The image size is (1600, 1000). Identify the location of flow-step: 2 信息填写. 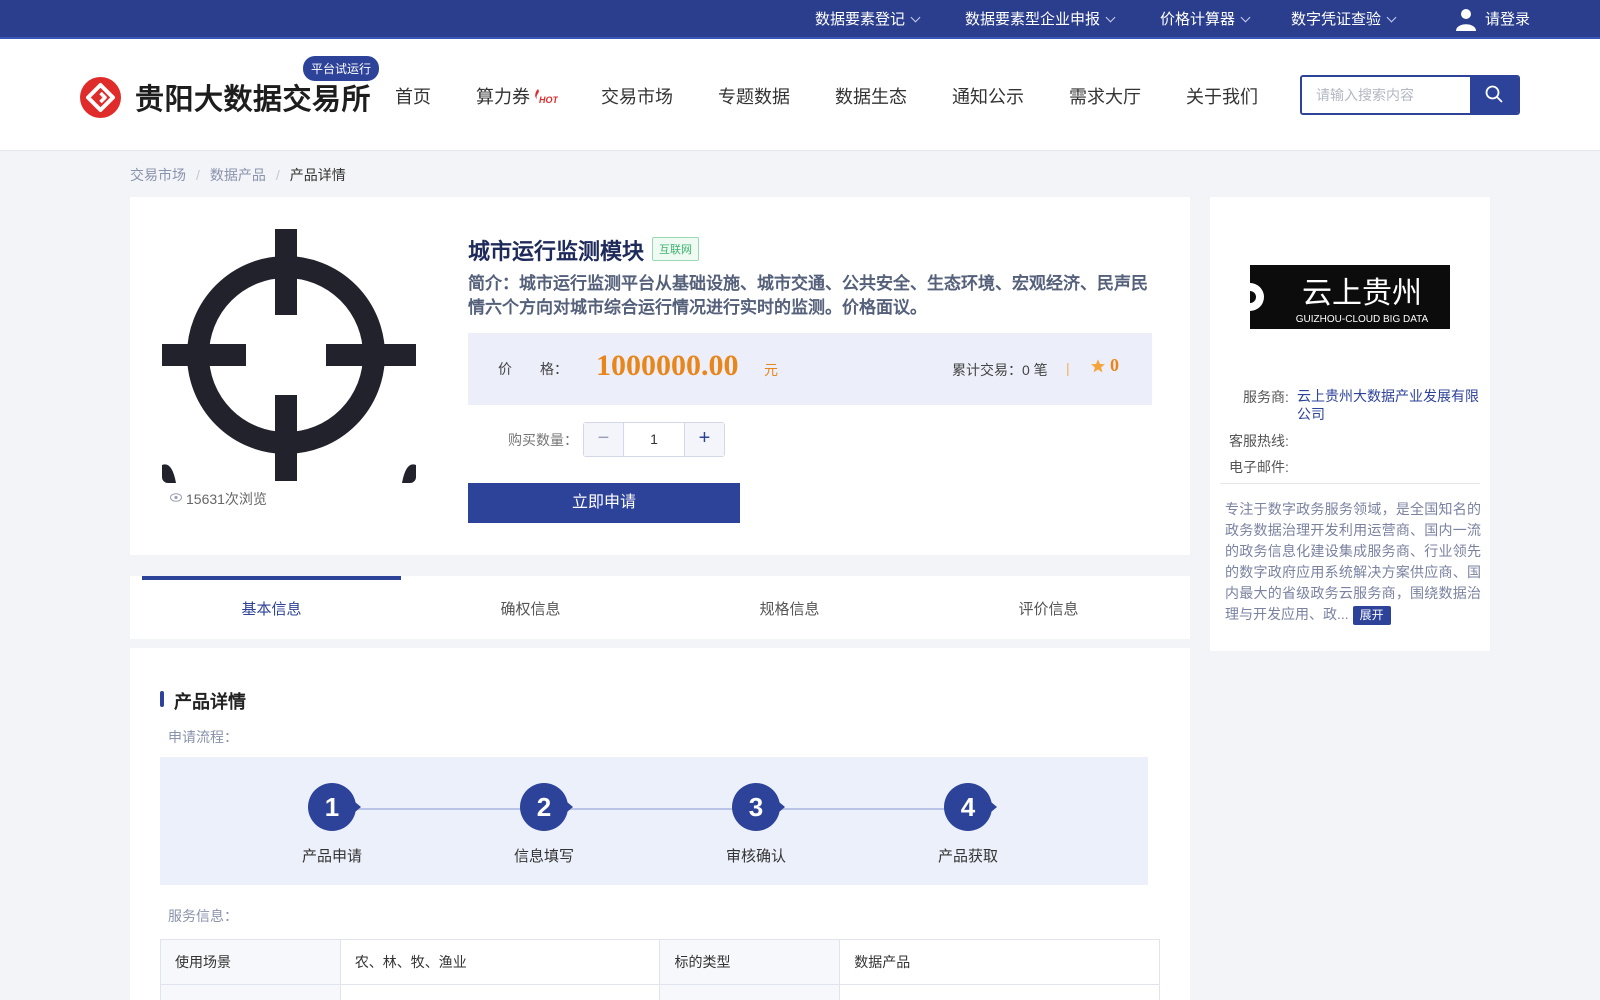
(544, 824).